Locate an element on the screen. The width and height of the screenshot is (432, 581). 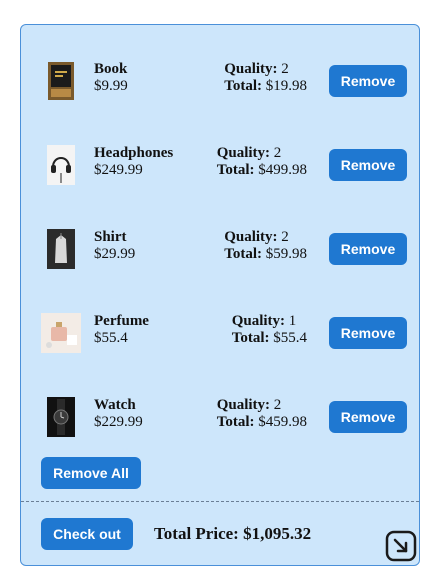
item-quantity-total: Quality: 2 Total: $19.98 is located at coordinates (265, 78).